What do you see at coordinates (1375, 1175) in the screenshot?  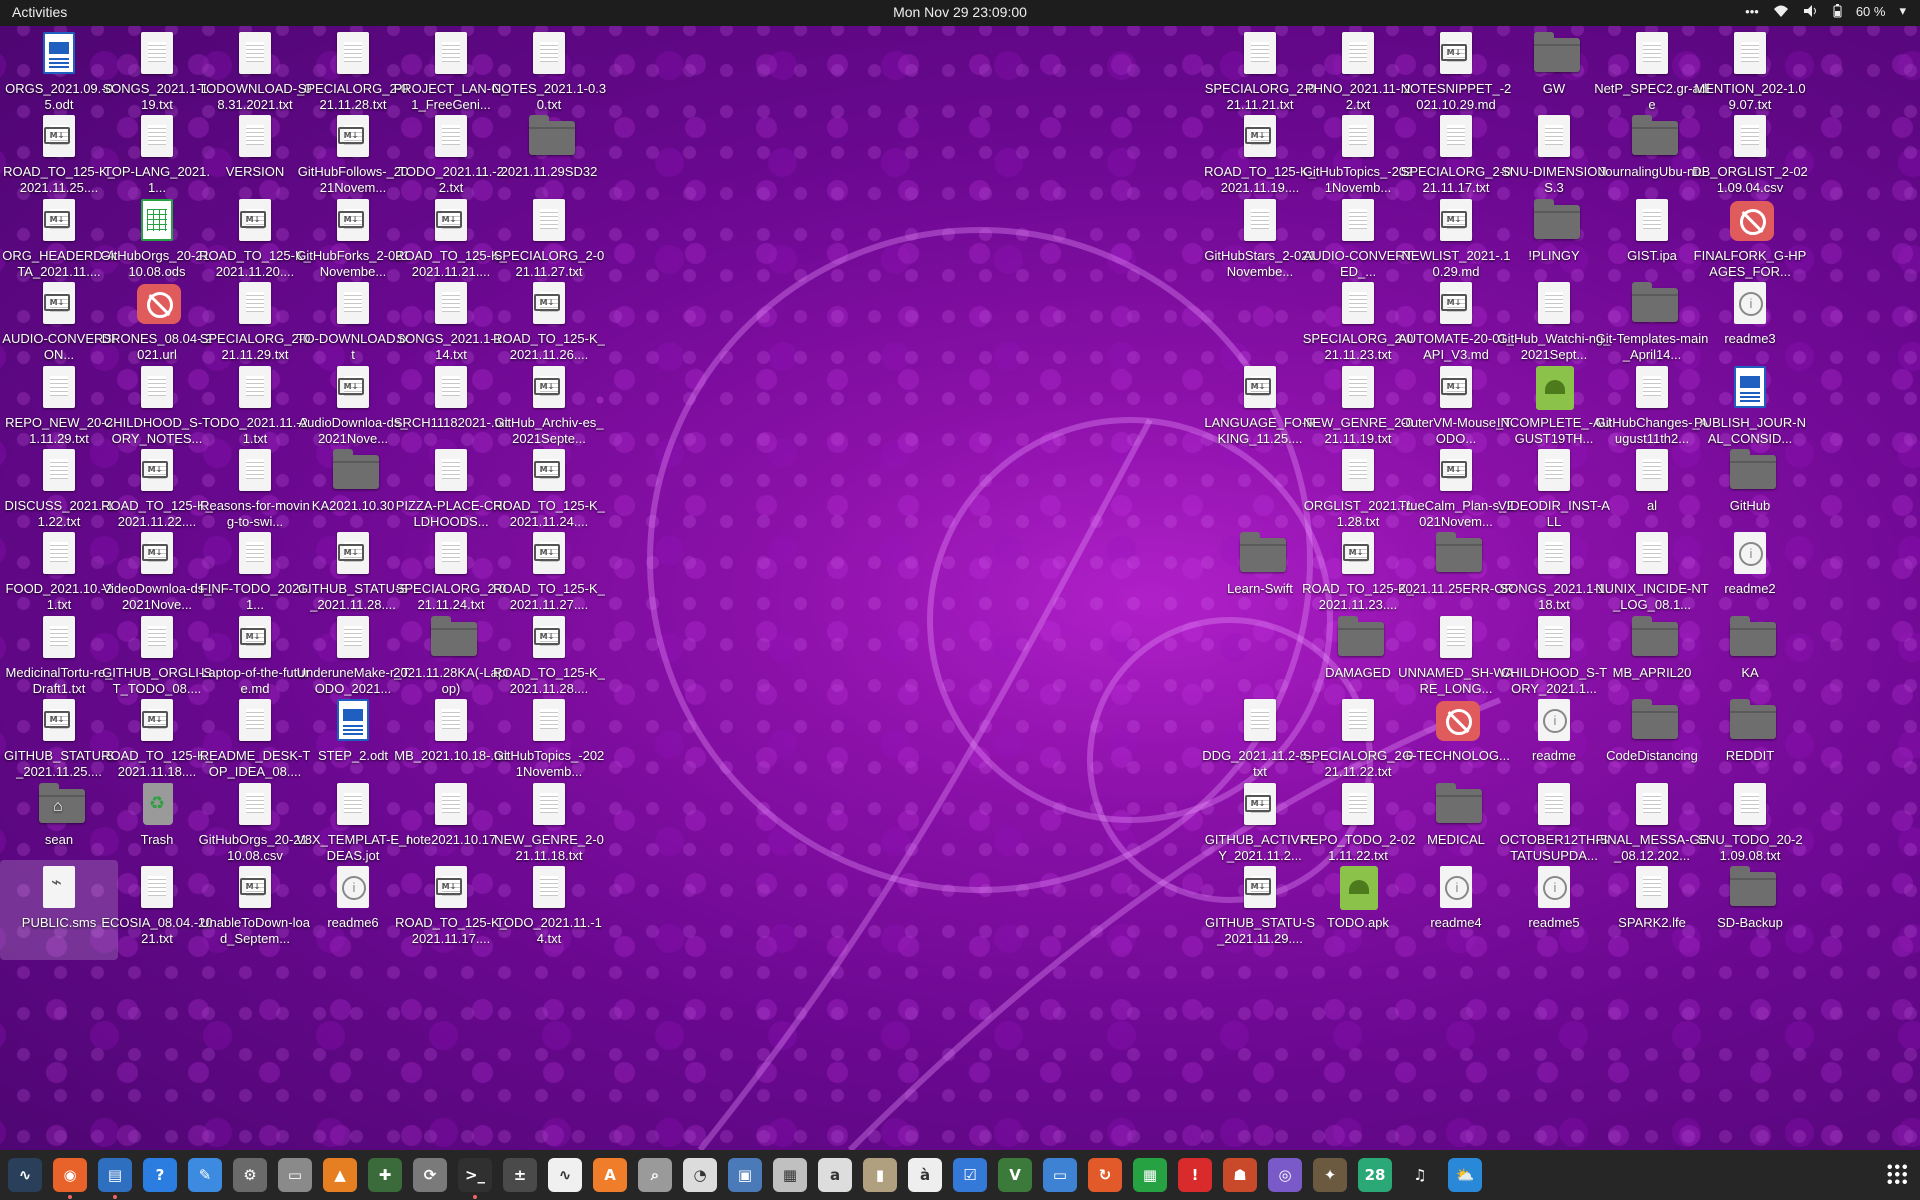 I see `calendar-icon: 28` at bounding box center [1375, 1175].